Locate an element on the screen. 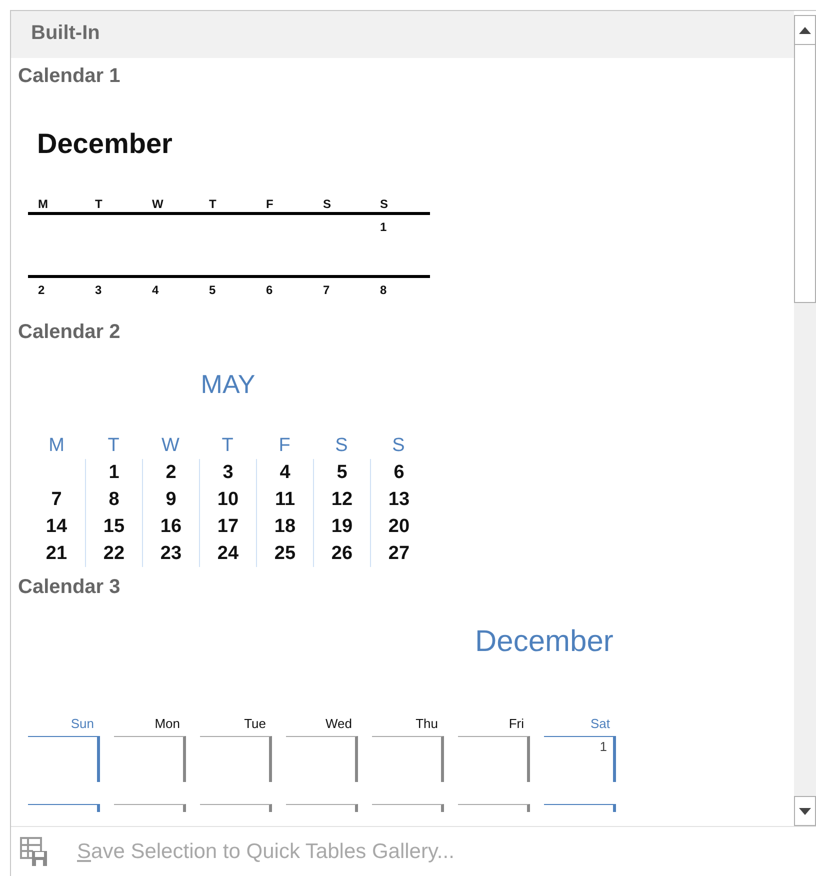 This screenshot has width=816, height=876. scroll-down-button is located at coordinates (805, 811).